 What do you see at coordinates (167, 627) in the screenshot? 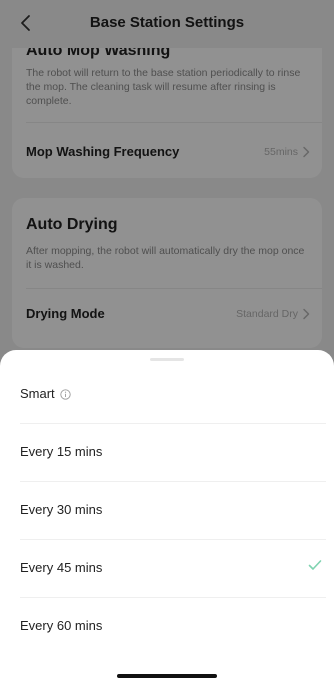
I see `option-every-60-mins: Every 60 mins` at bounding box center [167, 627].